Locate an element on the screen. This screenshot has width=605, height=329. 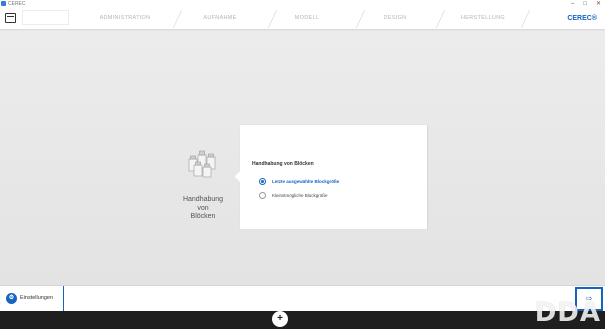
option-last-selected-block-size: Letzte ausgewählte Blockgröße is located at coordinates (299, 181).